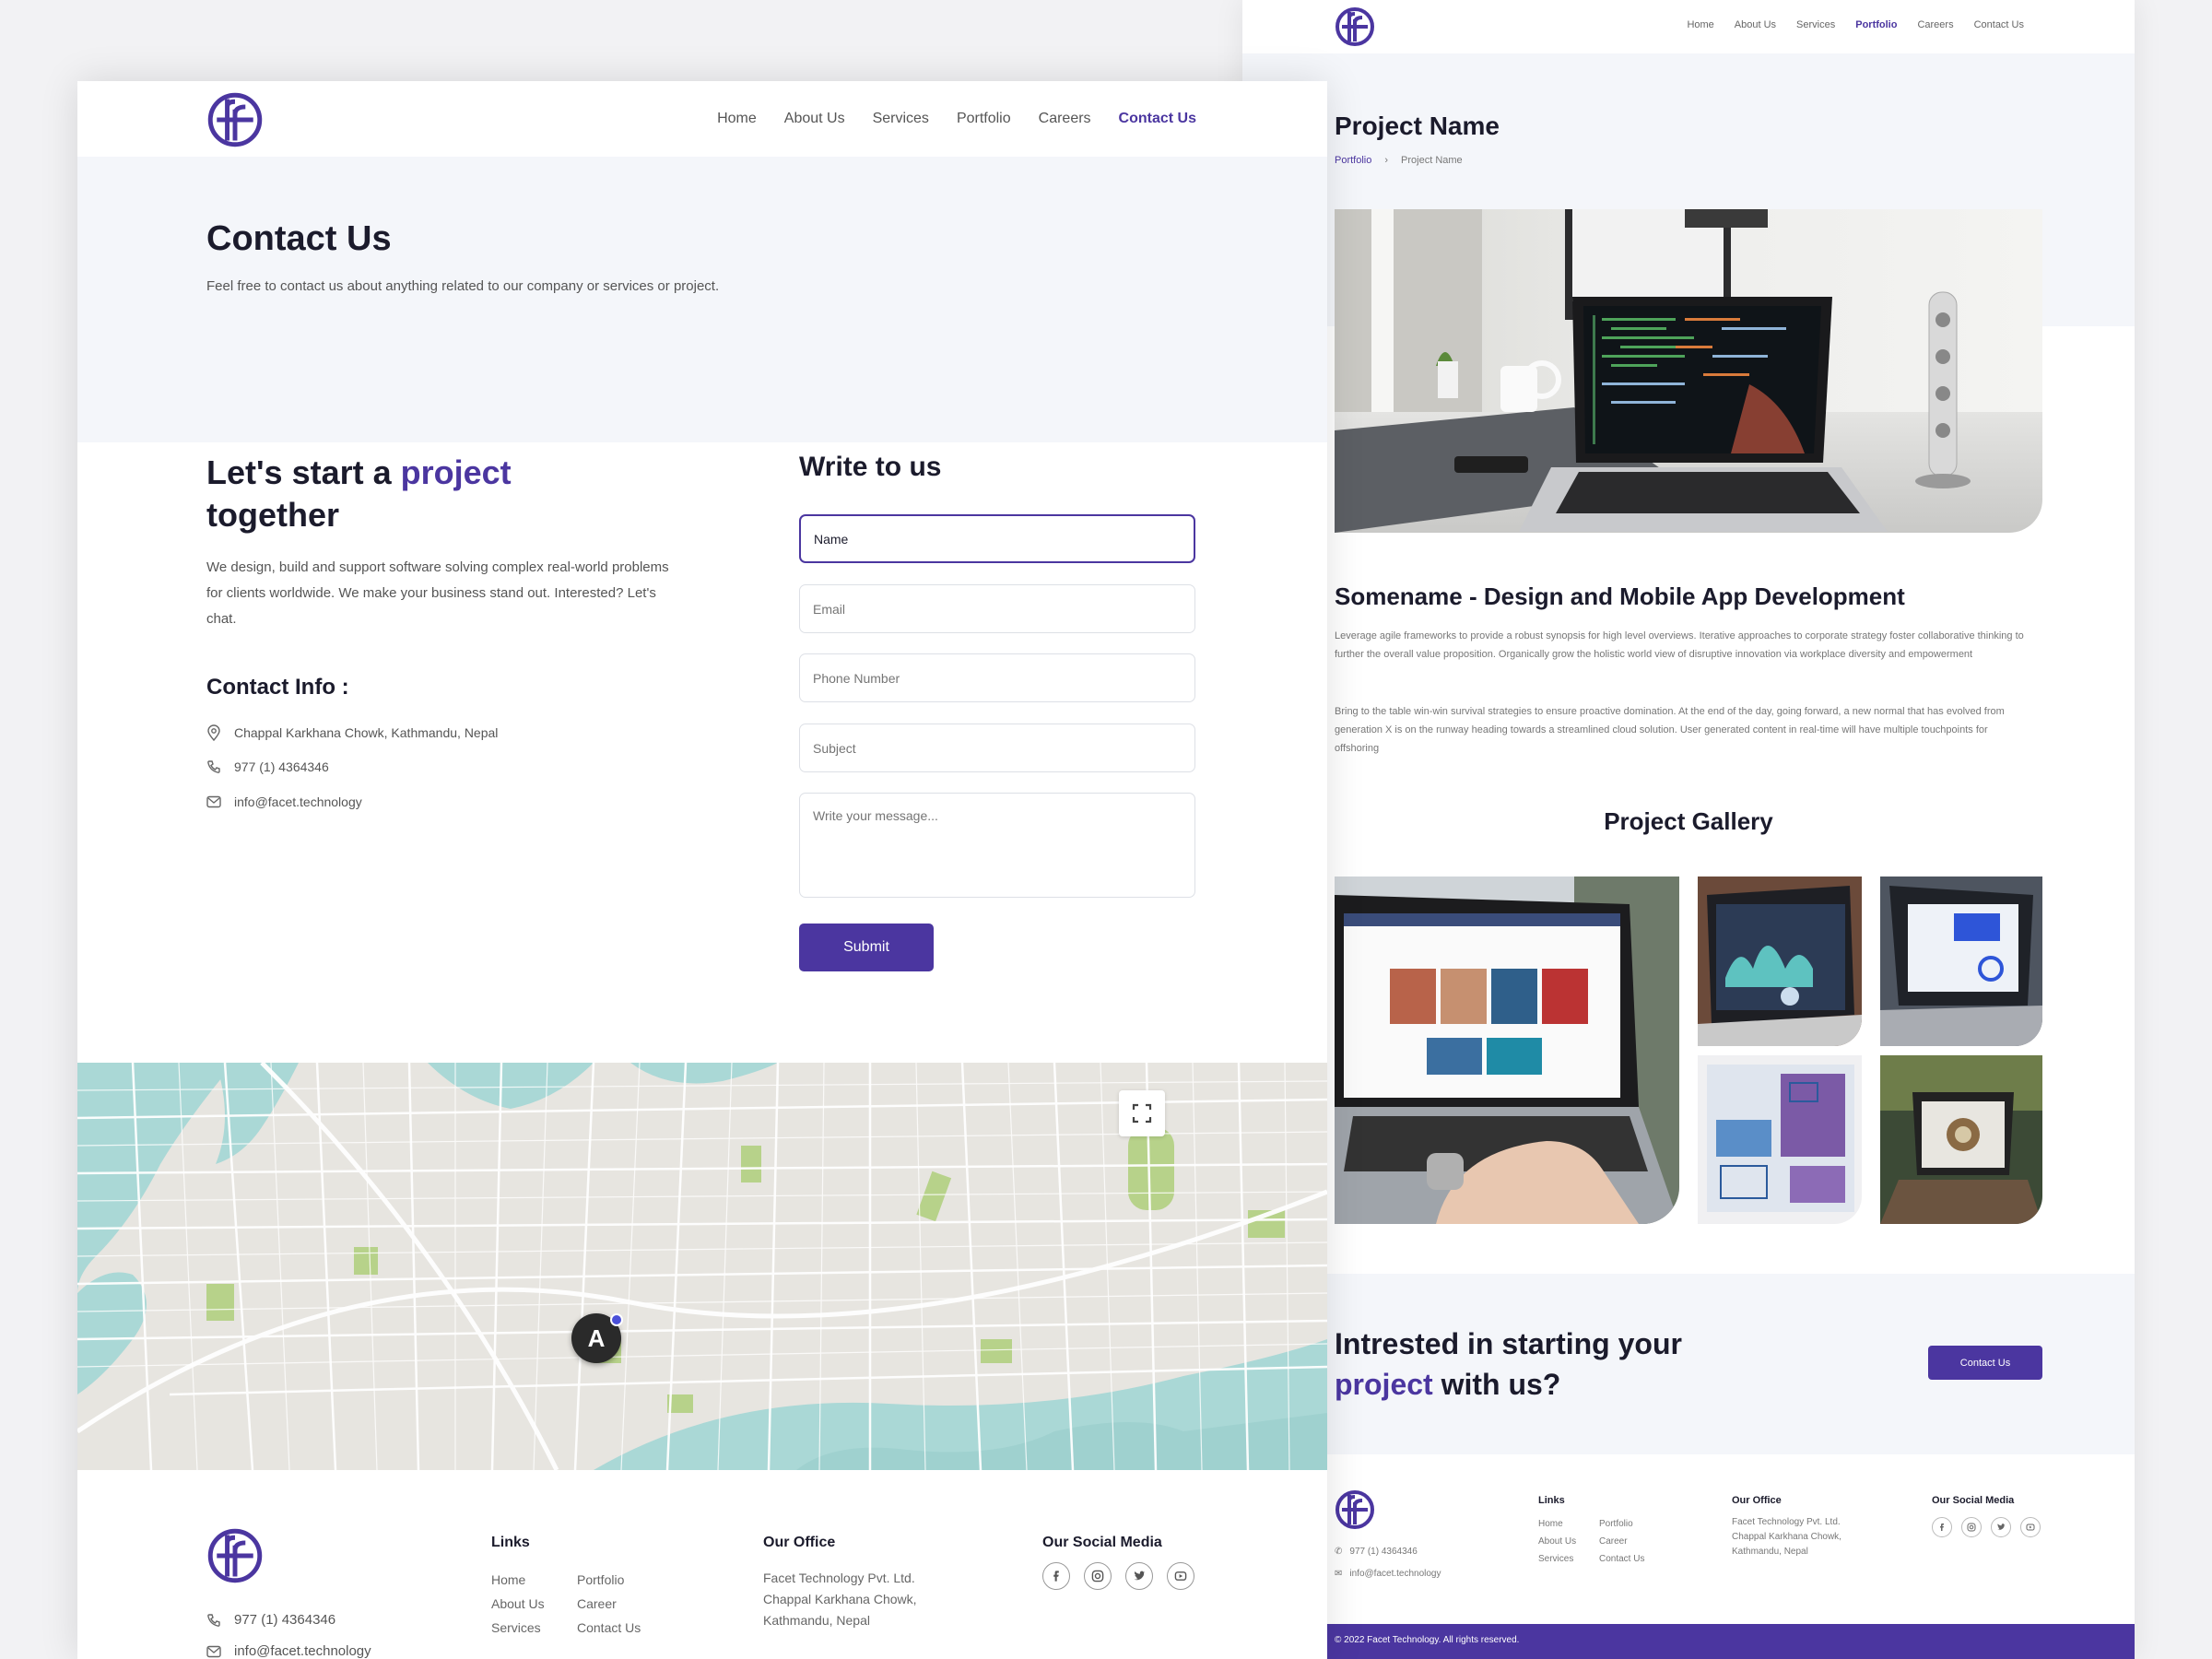  I want to click on map-fullscreen-button, so click(1142, 1113).